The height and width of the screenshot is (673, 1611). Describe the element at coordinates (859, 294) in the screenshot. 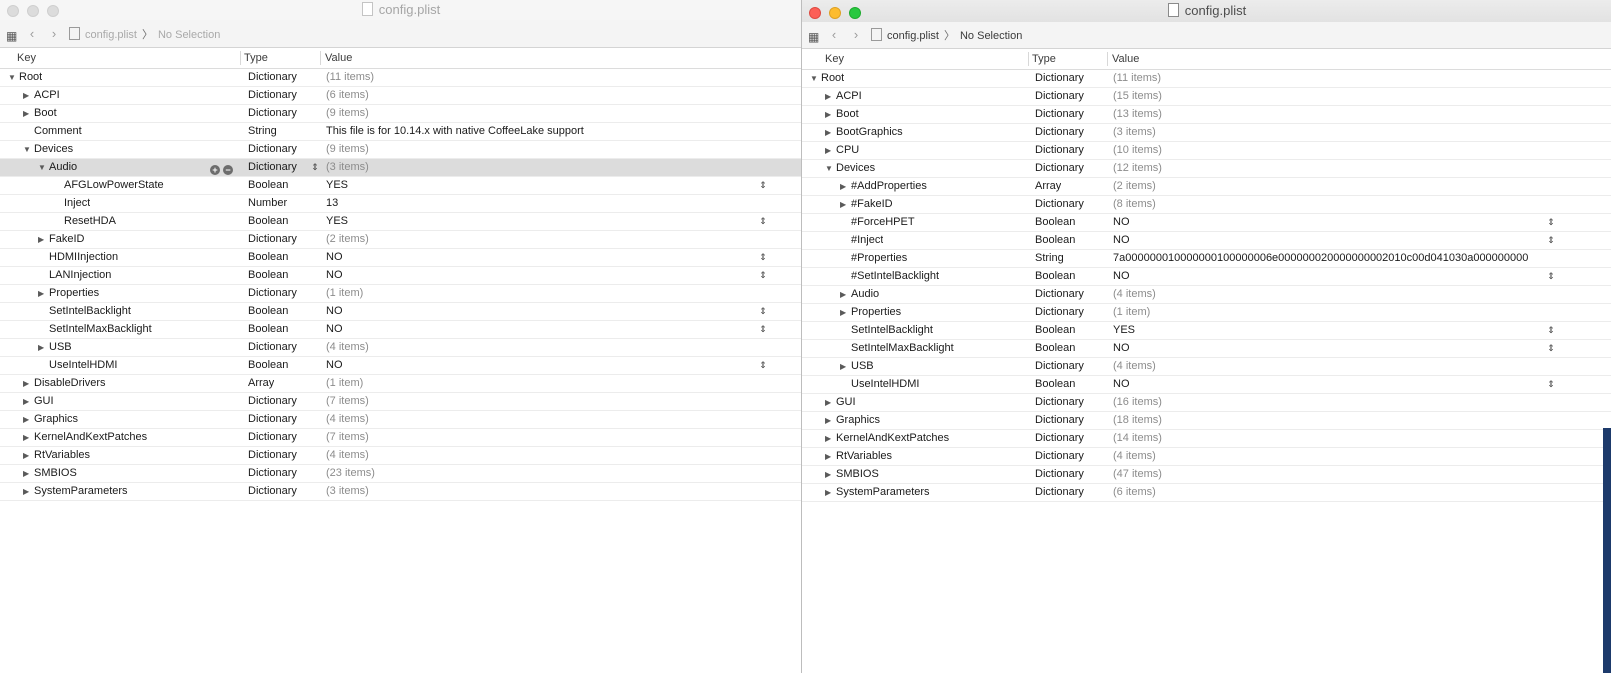

I see `key-cell: ▶ Audio` at that location.